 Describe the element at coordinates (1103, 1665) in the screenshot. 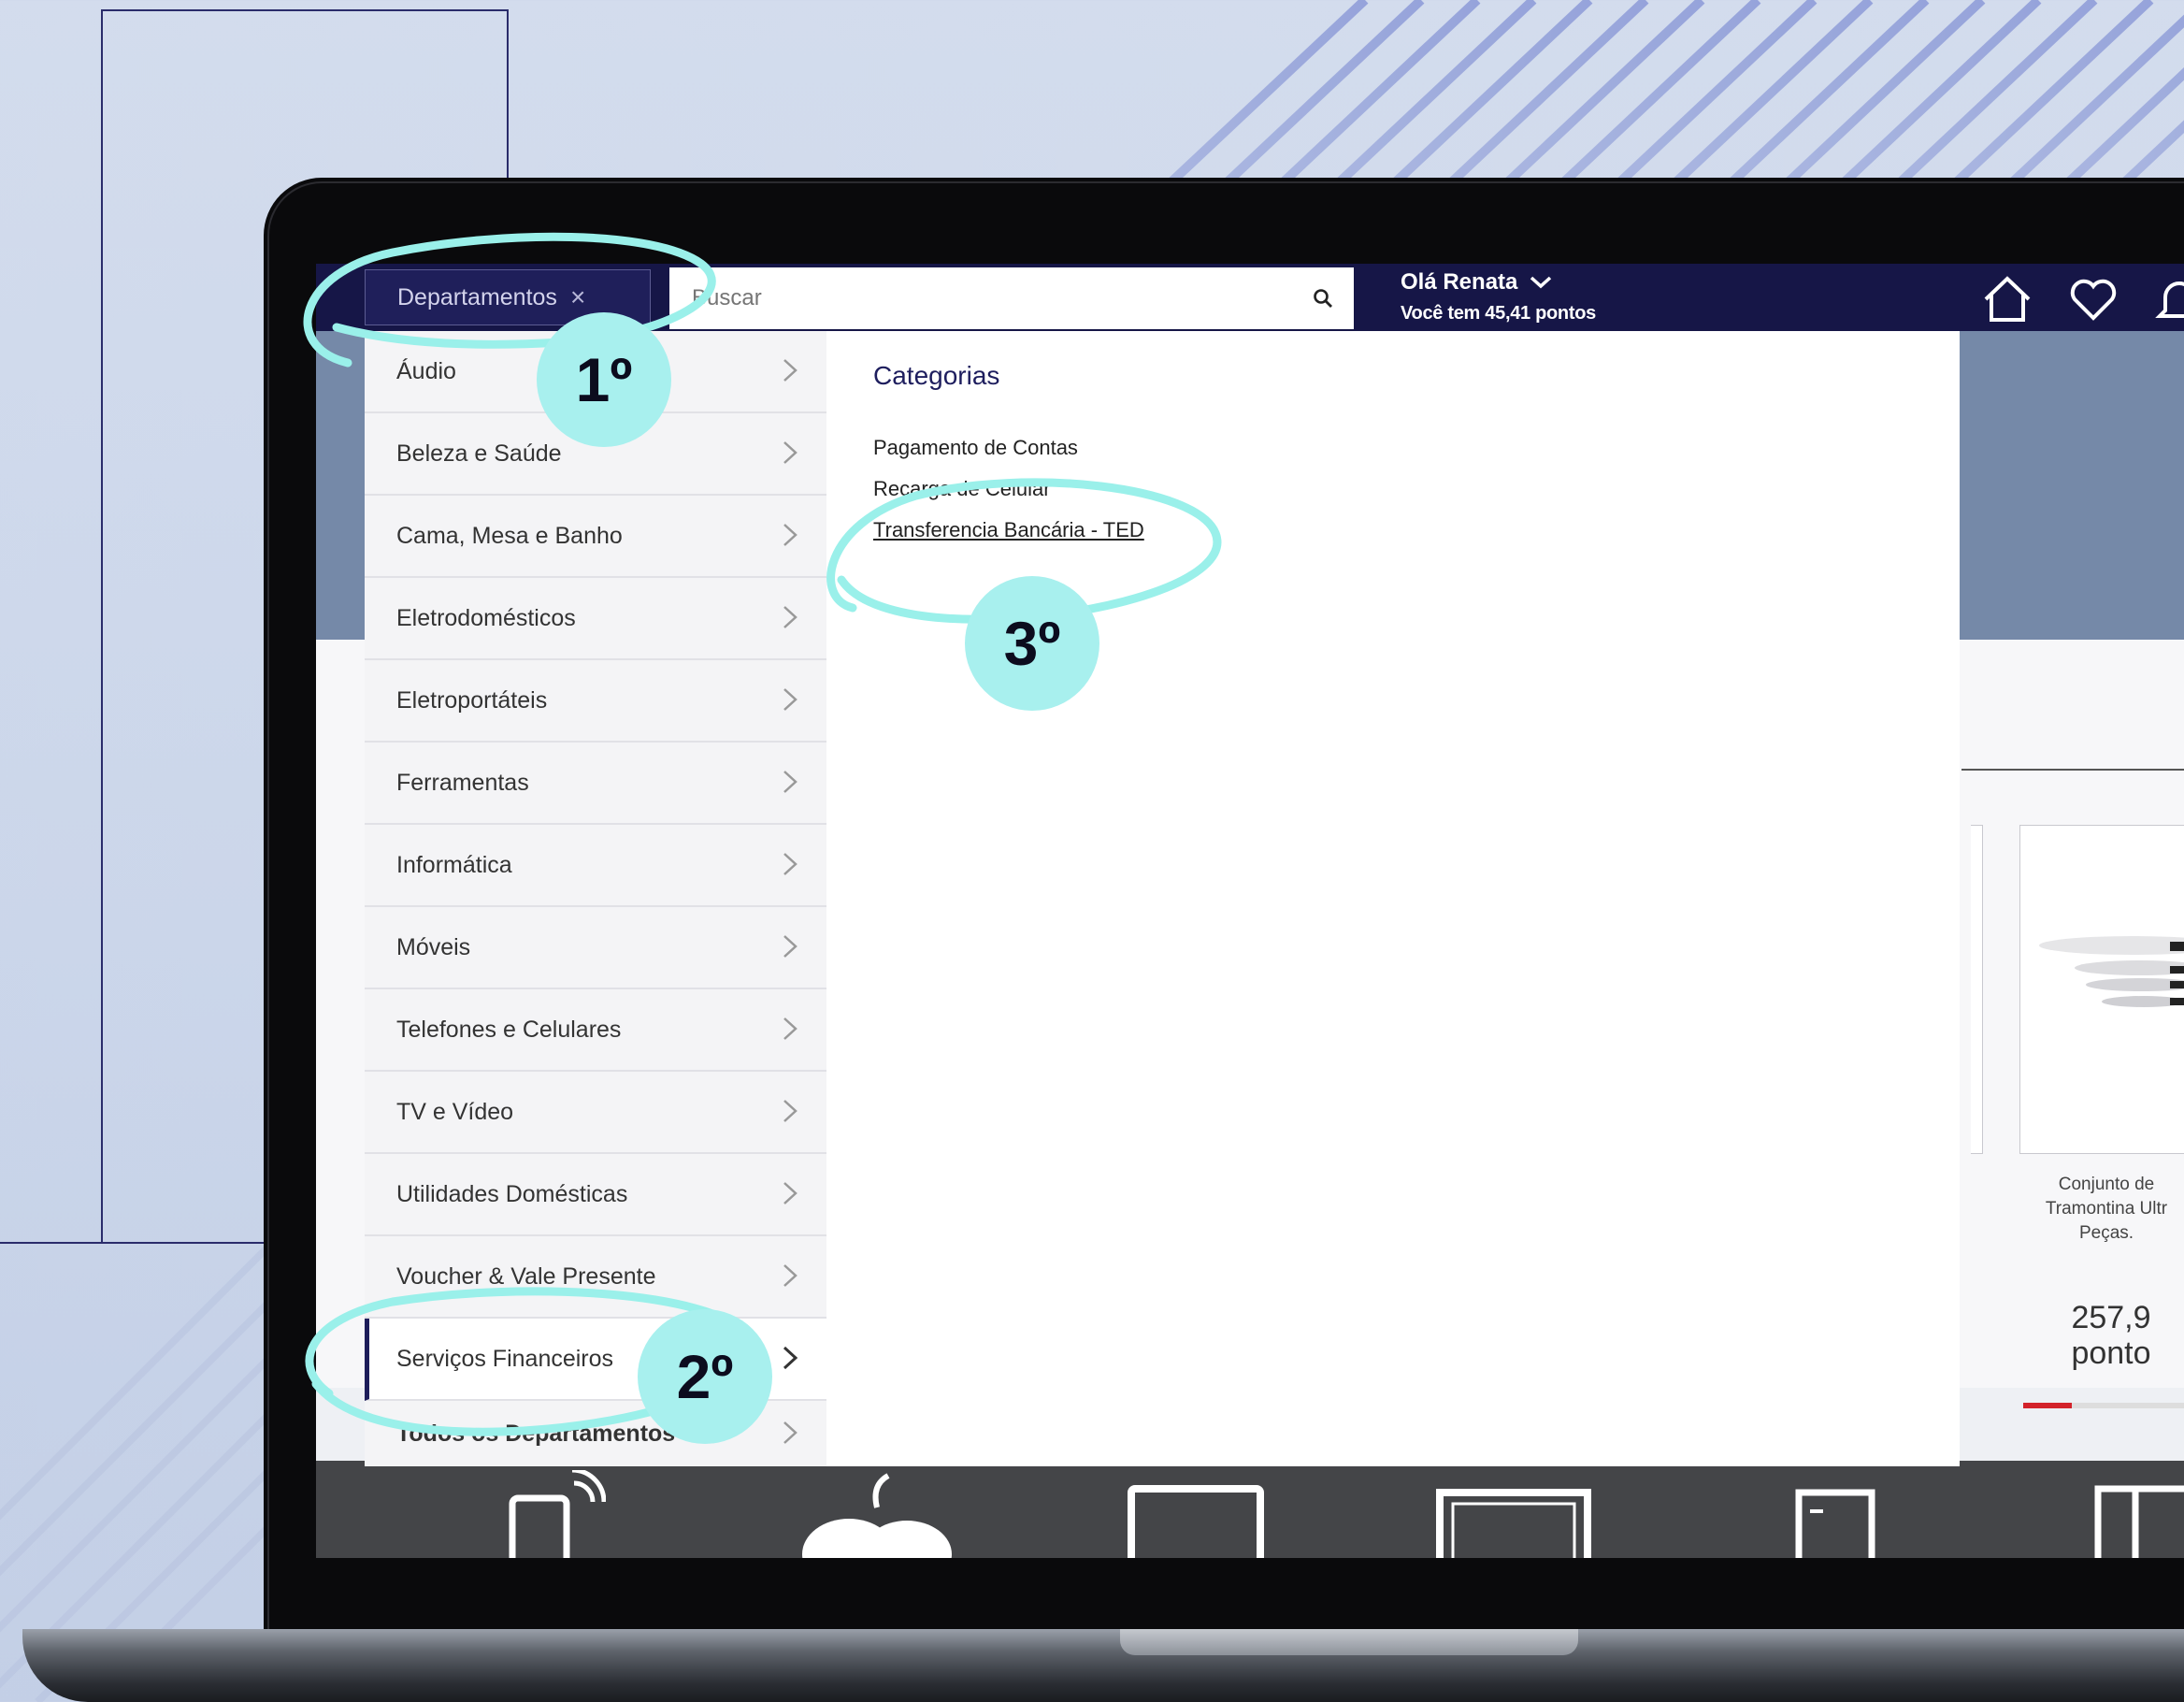

I see `laptop-base` at that location.